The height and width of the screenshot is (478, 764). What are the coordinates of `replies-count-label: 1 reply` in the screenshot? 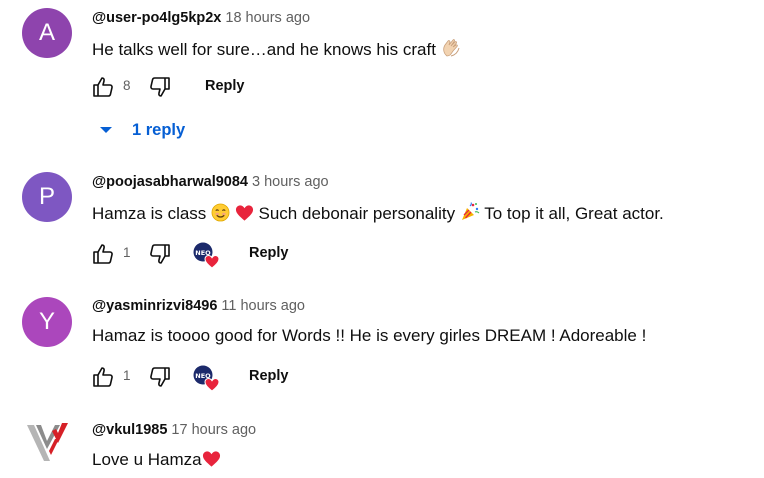 It's located at (159, 129).